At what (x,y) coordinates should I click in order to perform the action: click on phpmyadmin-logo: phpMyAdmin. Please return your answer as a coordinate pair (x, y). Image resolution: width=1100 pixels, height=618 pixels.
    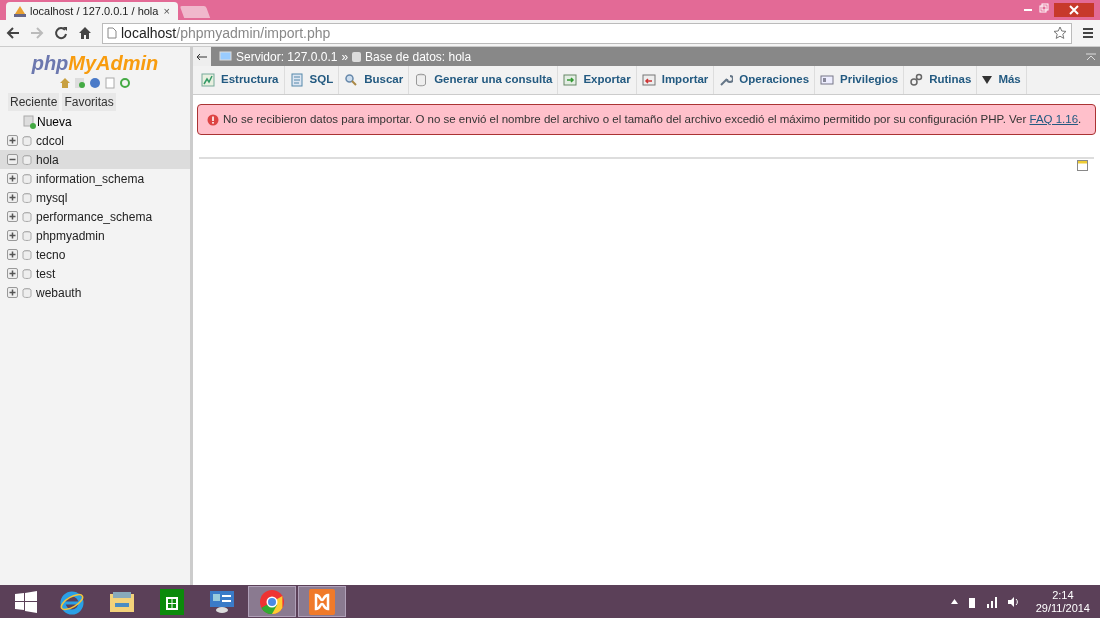
    Looking at the image, I should click on (95, 63).